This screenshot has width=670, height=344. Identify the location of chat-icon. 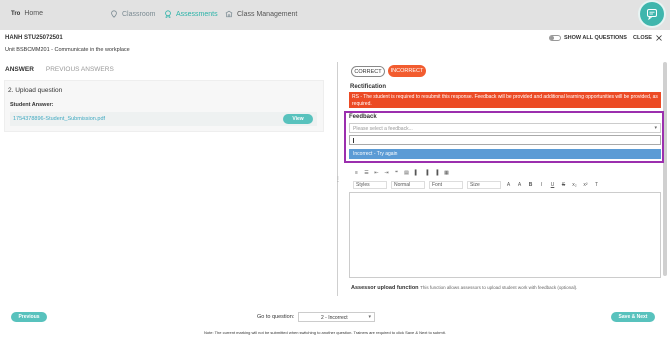
(652, 14).